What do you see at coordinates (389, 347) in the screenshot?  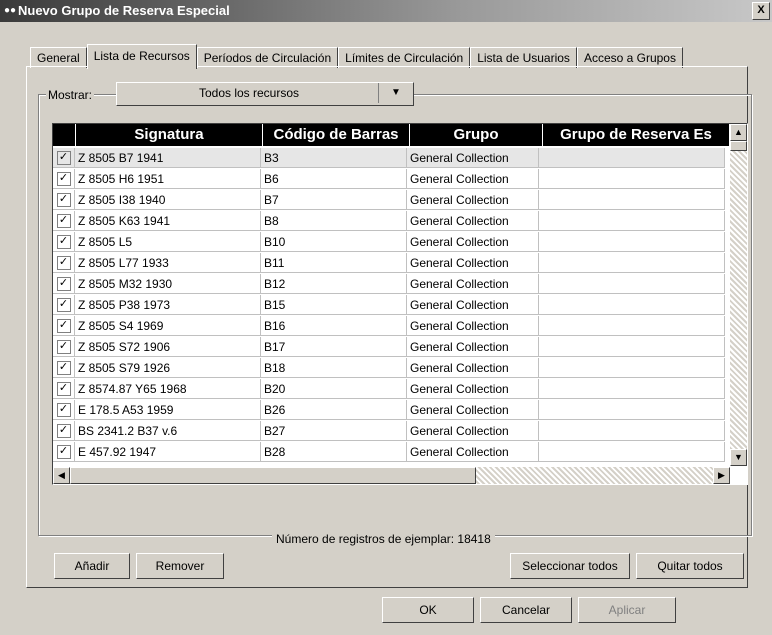 I see `table-row: ✓ Z 8505 S72 1906 B17 General Collection` at bounding box center [389, 347].